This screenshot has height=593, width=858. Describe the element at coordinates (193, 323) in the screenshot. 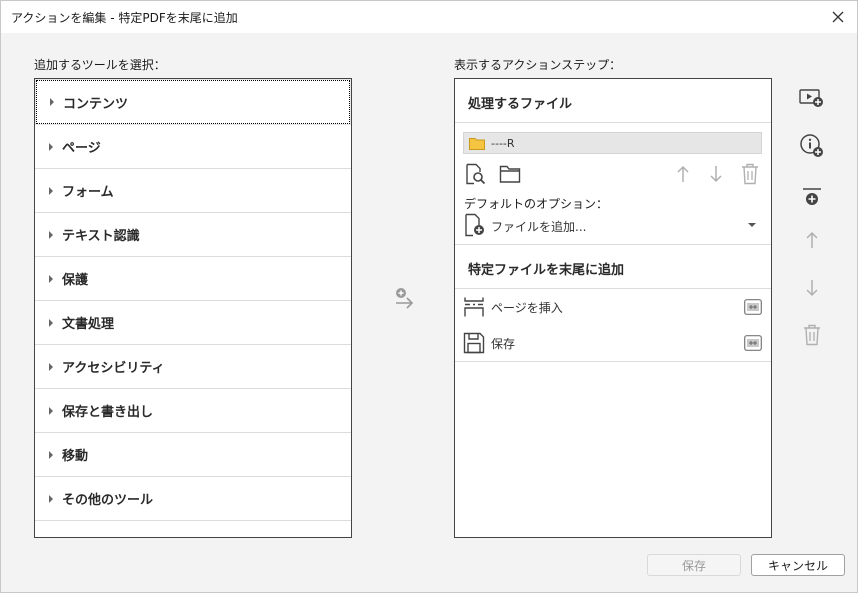

I see `tool-category-document-processing: 文書処理` at that location.